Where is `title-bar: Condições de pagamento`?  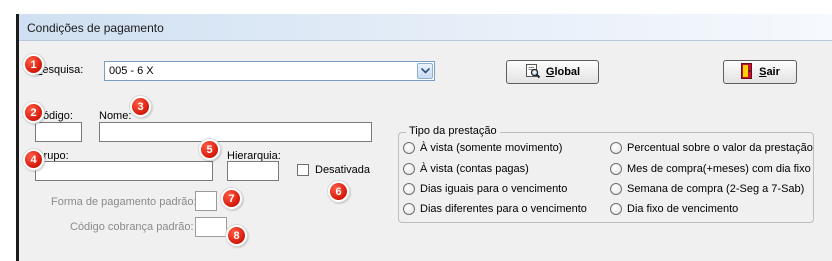
title-bar: Condições de pagamento is located at coordinates (425, 27).